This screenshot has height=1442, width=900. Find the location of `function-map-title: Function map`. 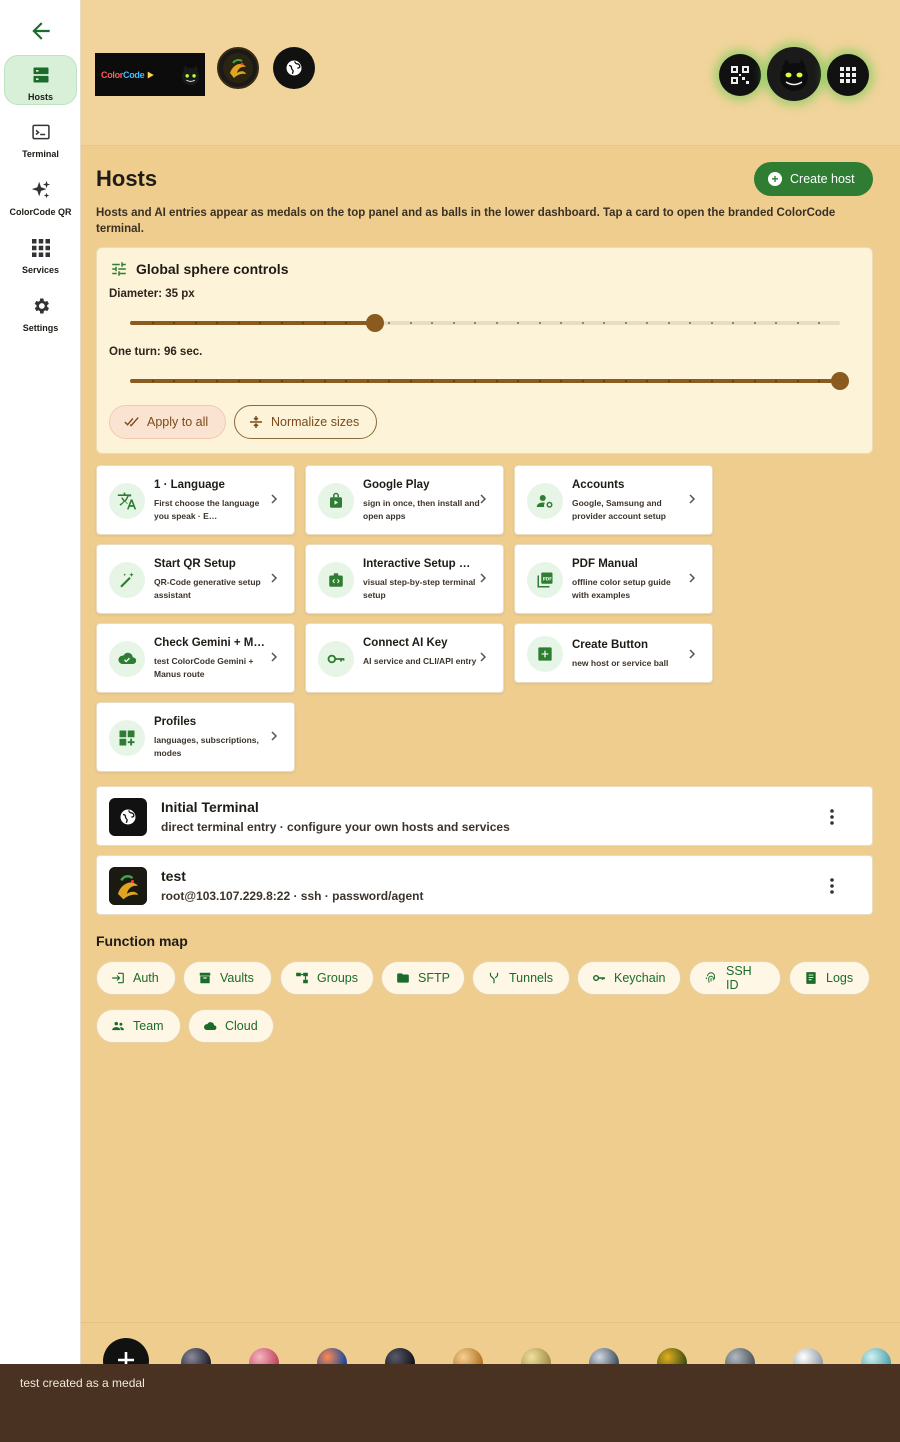

function-map-title: Function map is located at coordinates (142, 941).